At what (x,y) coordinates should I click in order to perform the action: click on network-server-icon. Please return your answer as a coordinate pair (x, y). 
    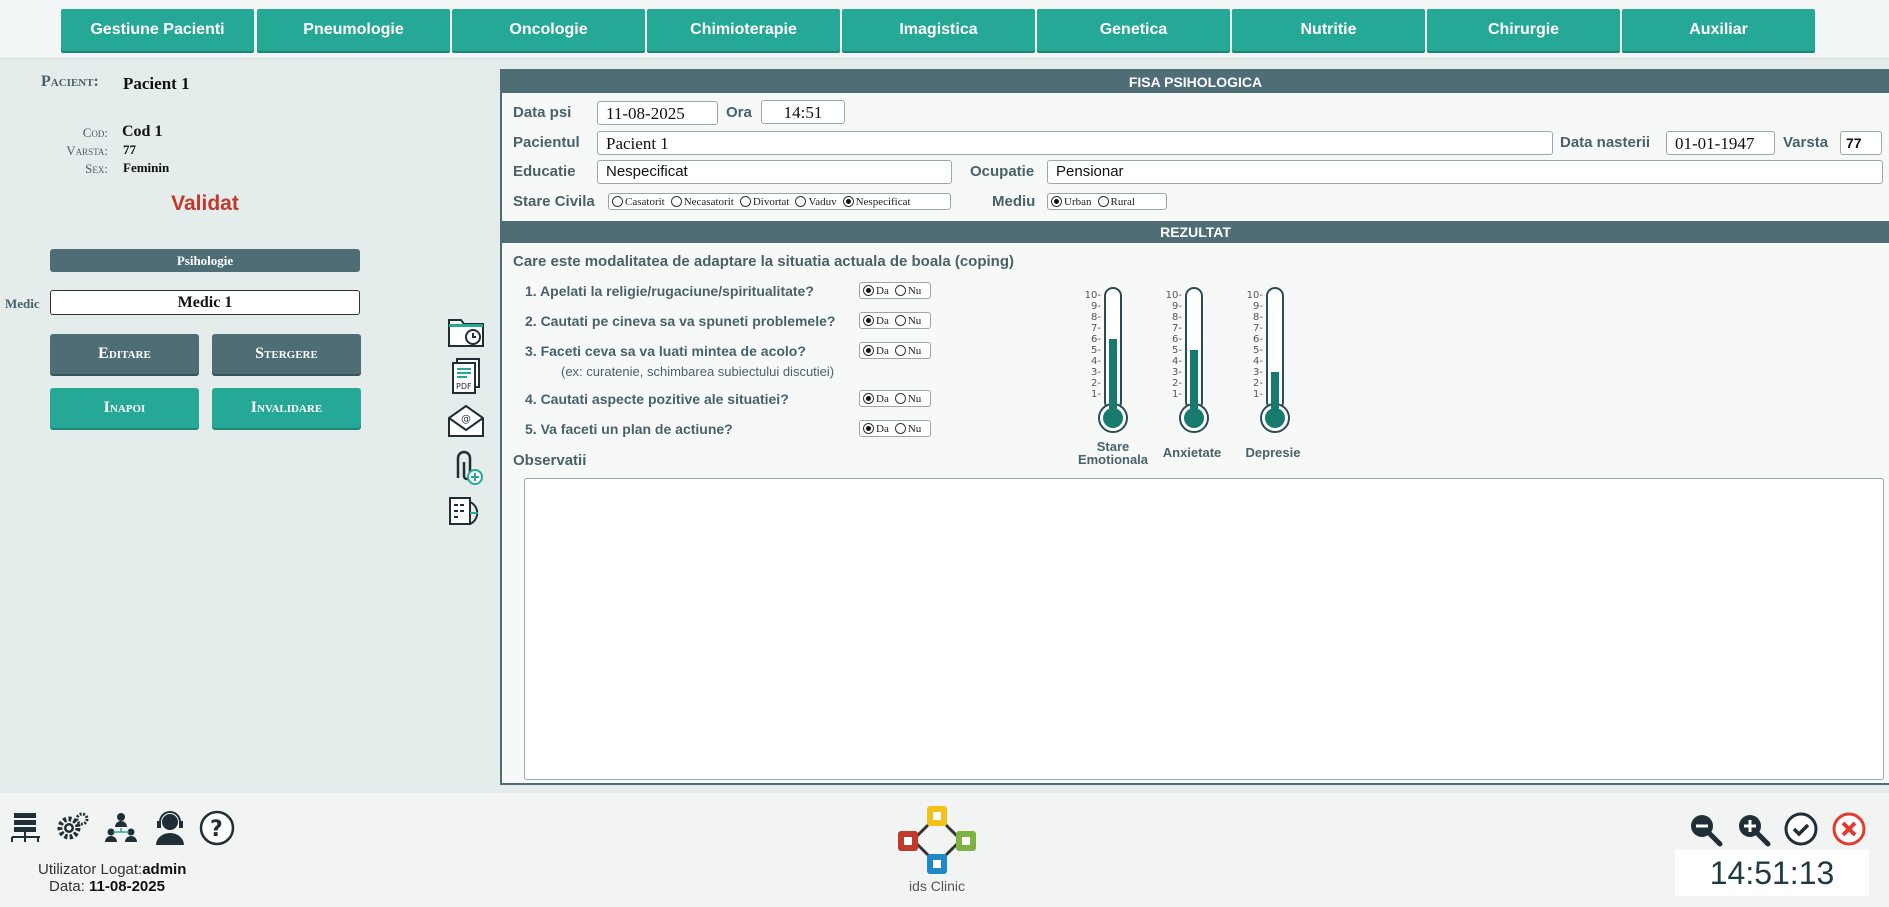
    Looking at the image, I should click on (26, 828).